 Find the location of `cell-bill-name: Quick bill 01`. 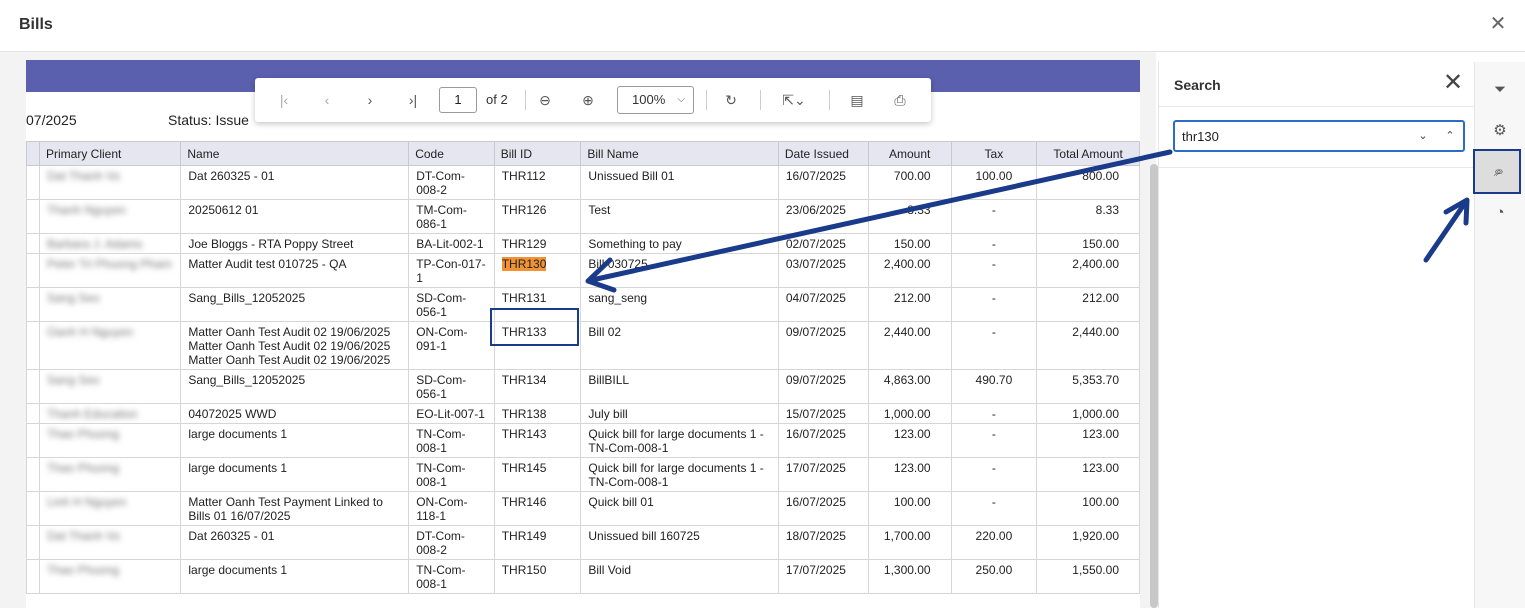

cell-bill-name: Quick bill 01 is located at coordinates (679, 508).